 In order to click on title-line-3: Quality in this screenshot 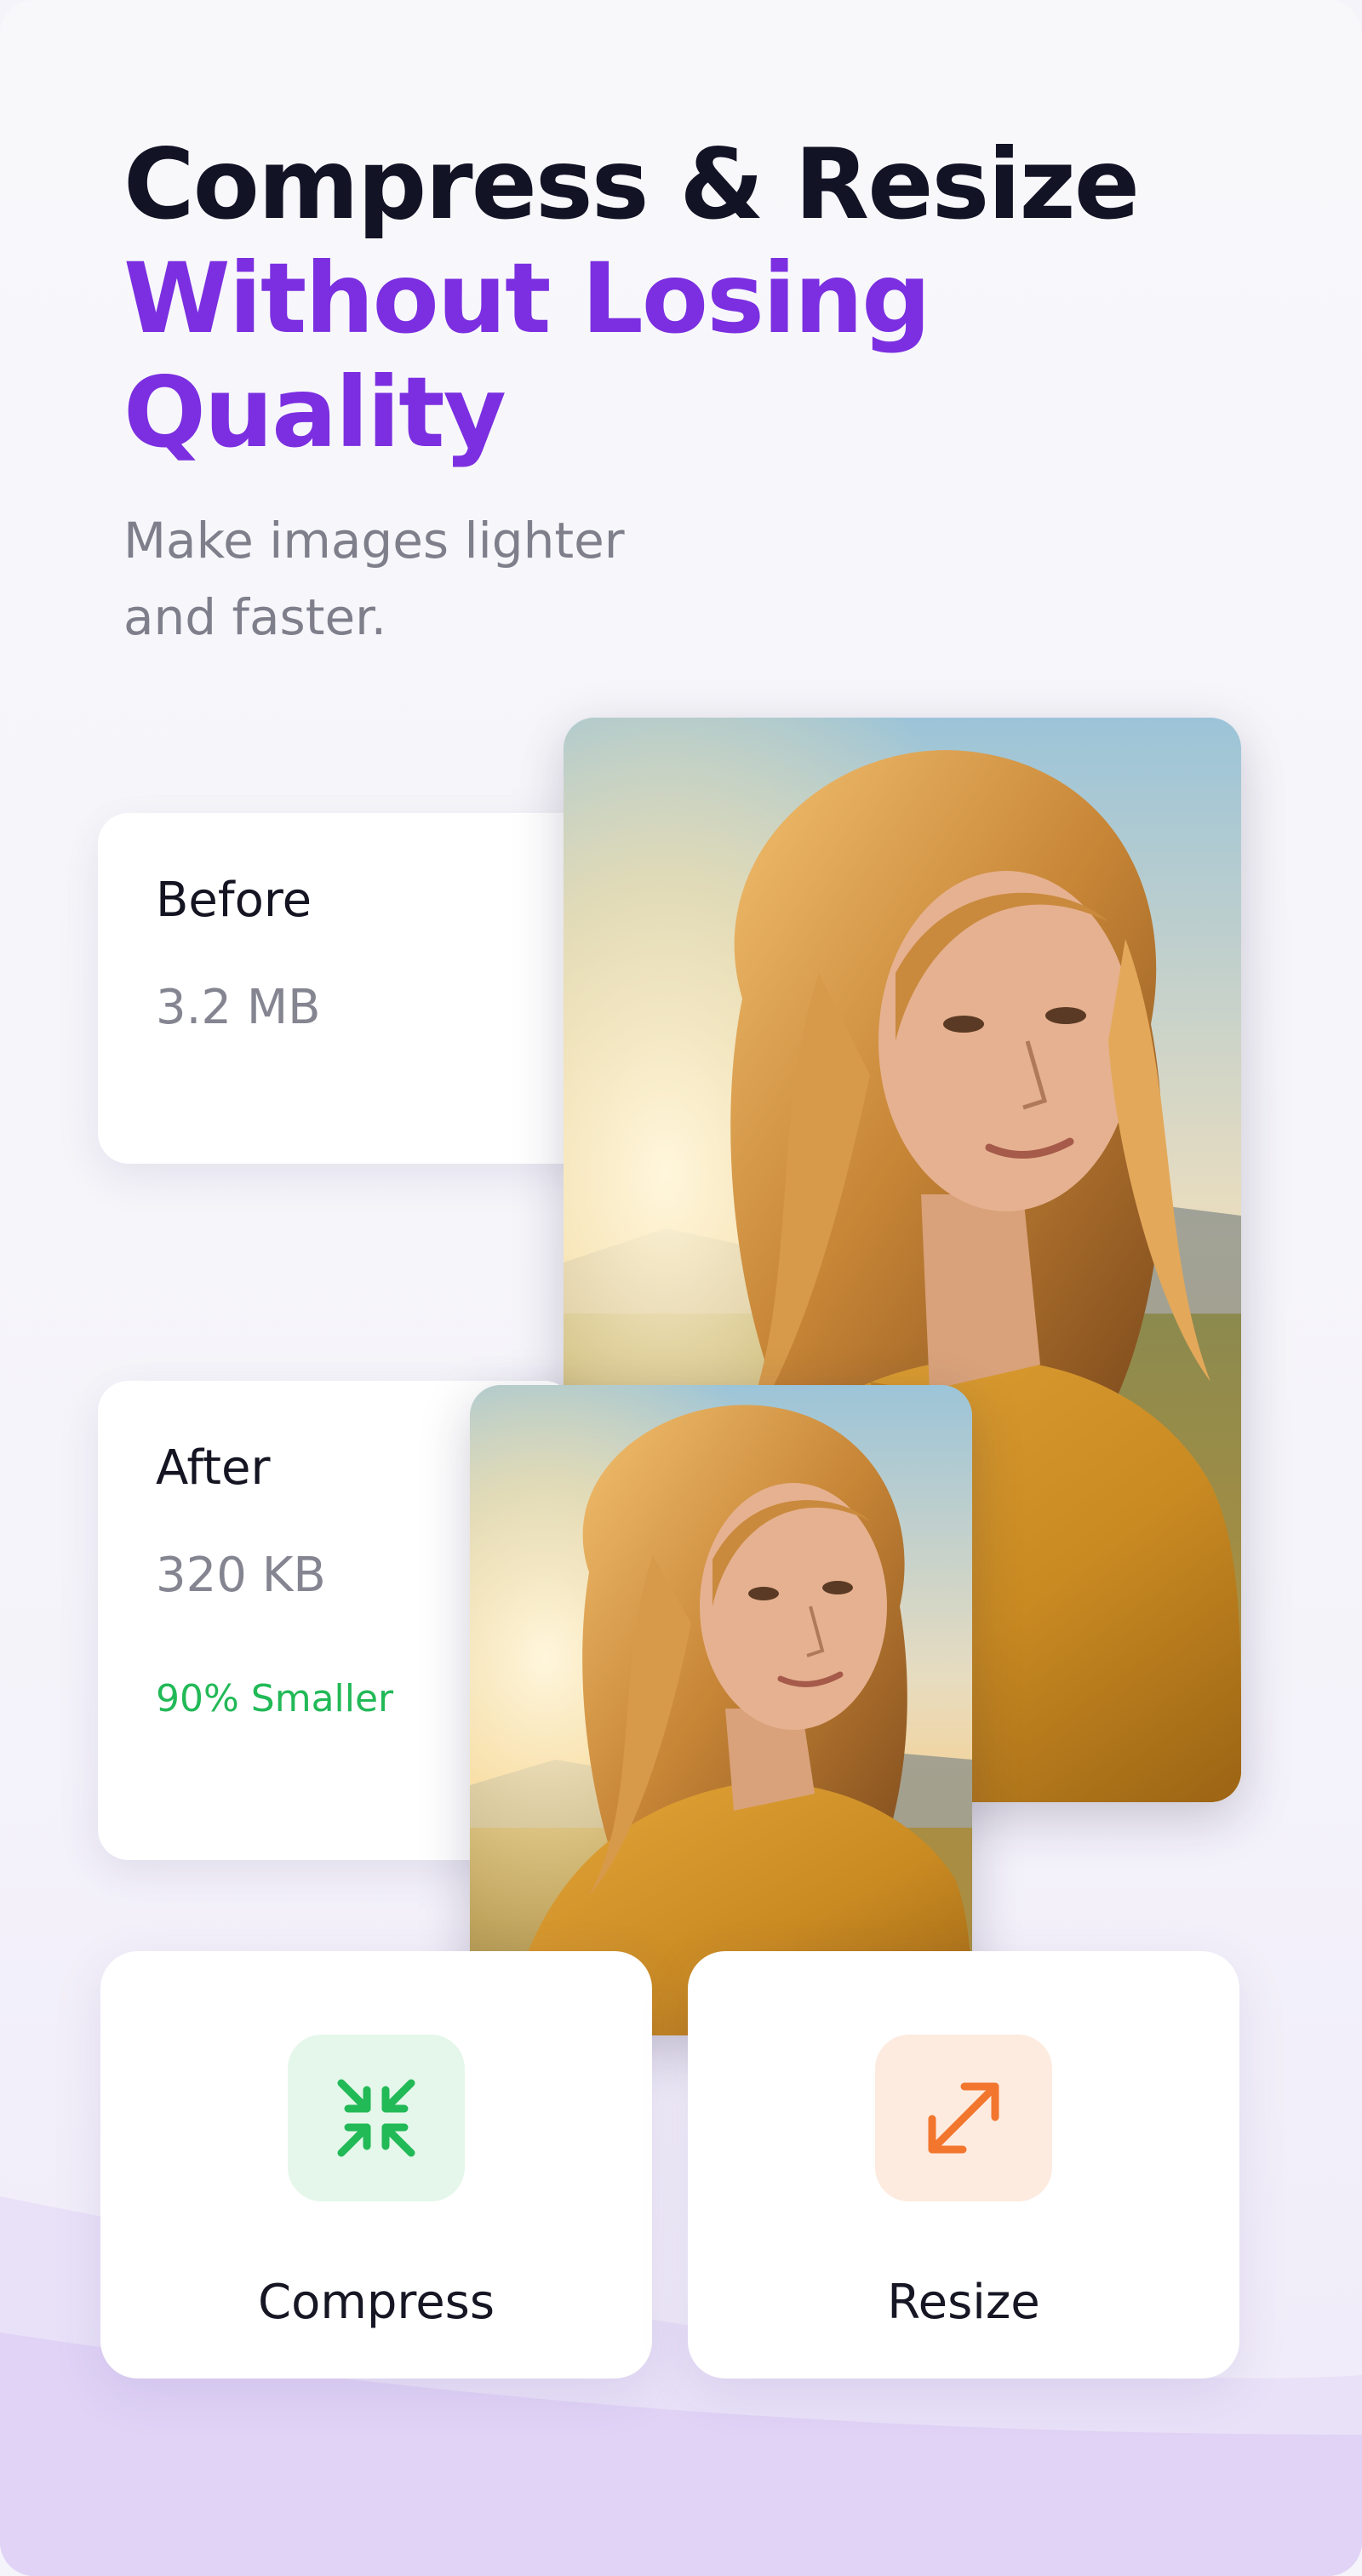, I will do `click(314, 412)`.